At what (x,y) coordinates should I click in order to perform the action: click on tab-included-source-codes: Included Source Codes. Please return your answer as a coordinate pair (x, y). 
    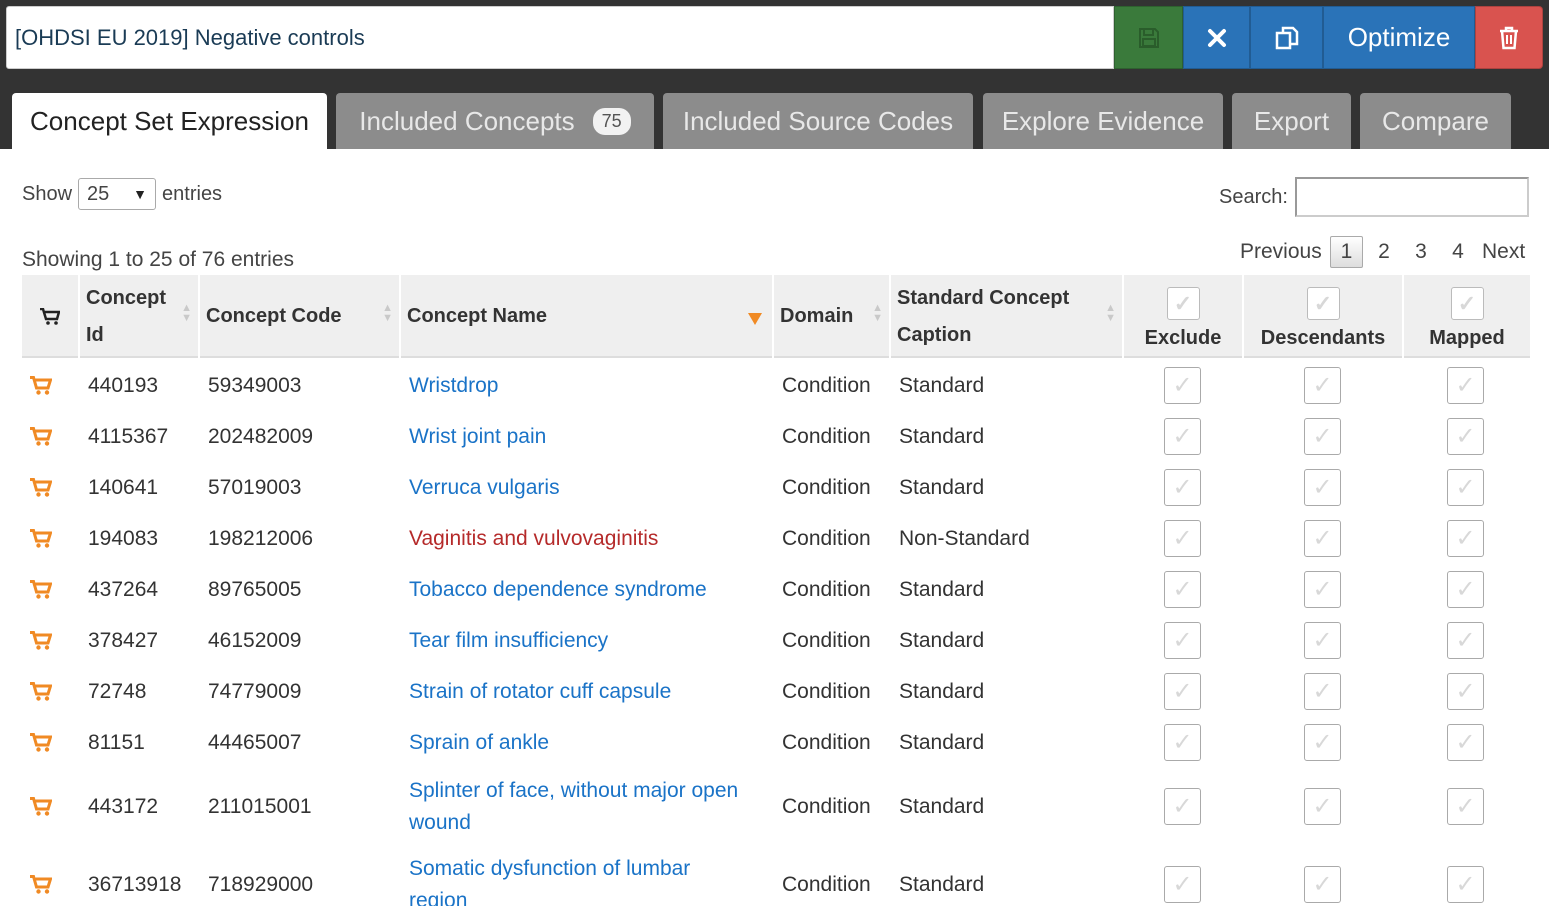
    Looking at the image, I should click on (818, 121).